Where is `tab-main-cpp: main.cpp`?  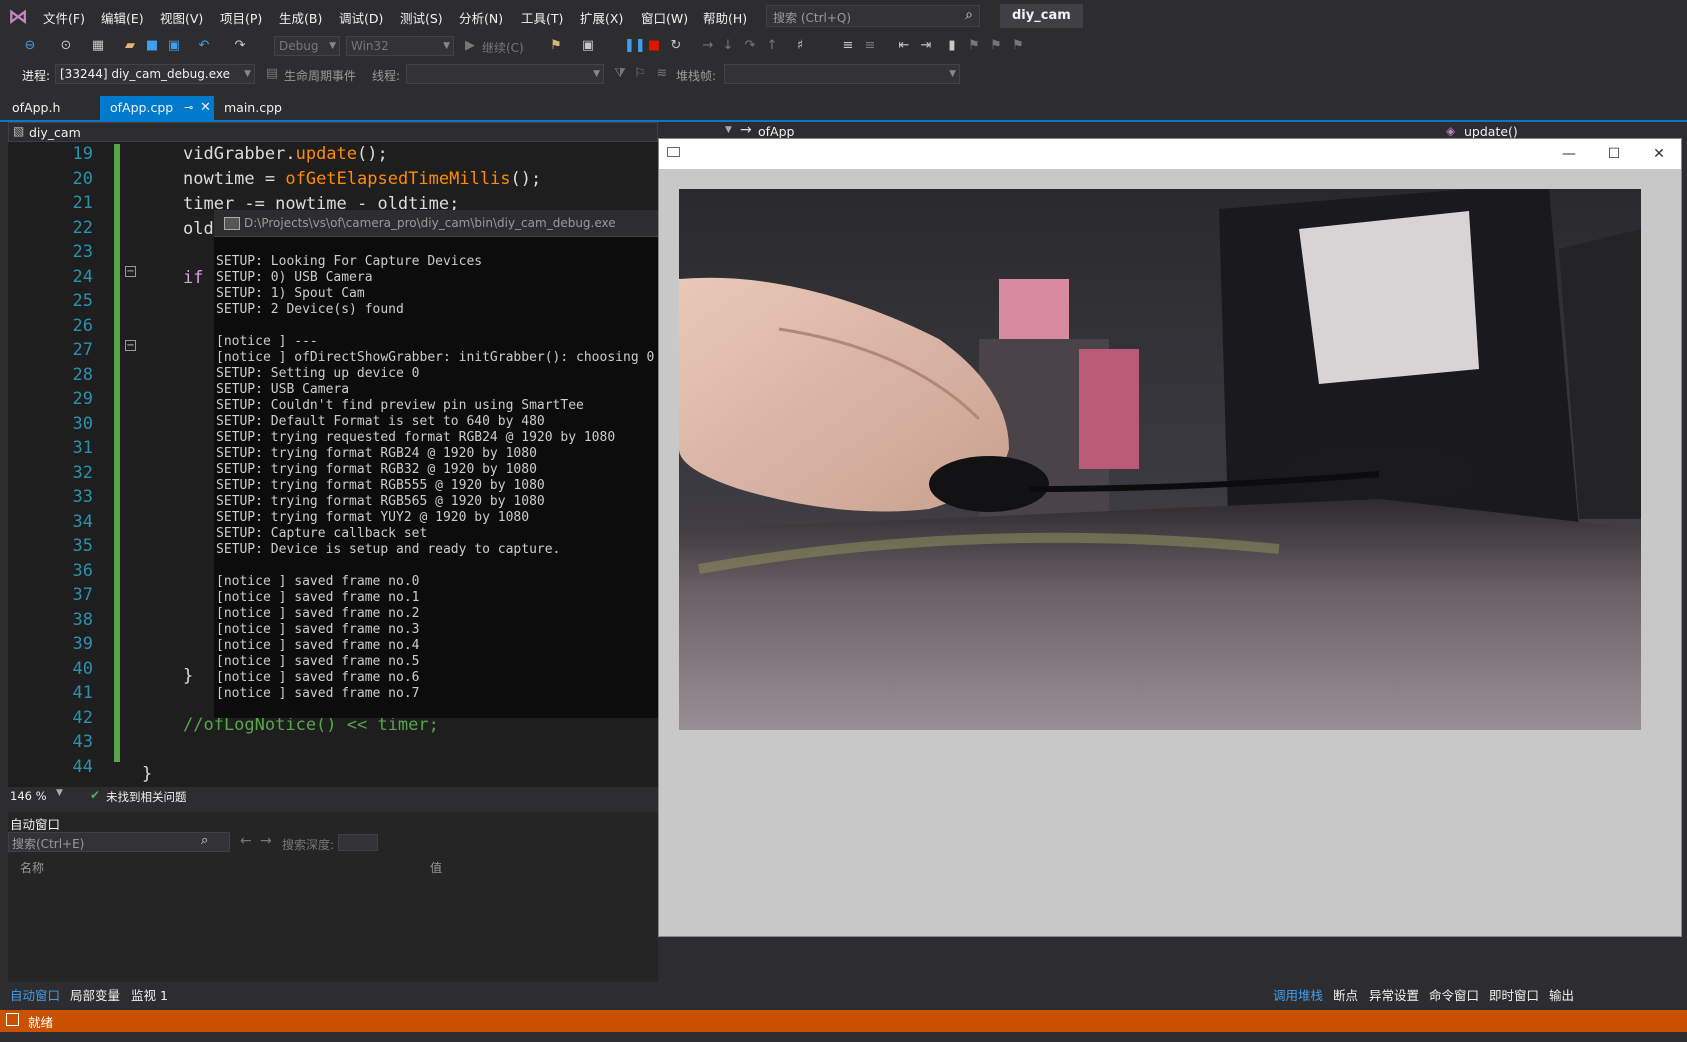 tab-main-cpp: main.cpp is located at coordinates (253, 108).